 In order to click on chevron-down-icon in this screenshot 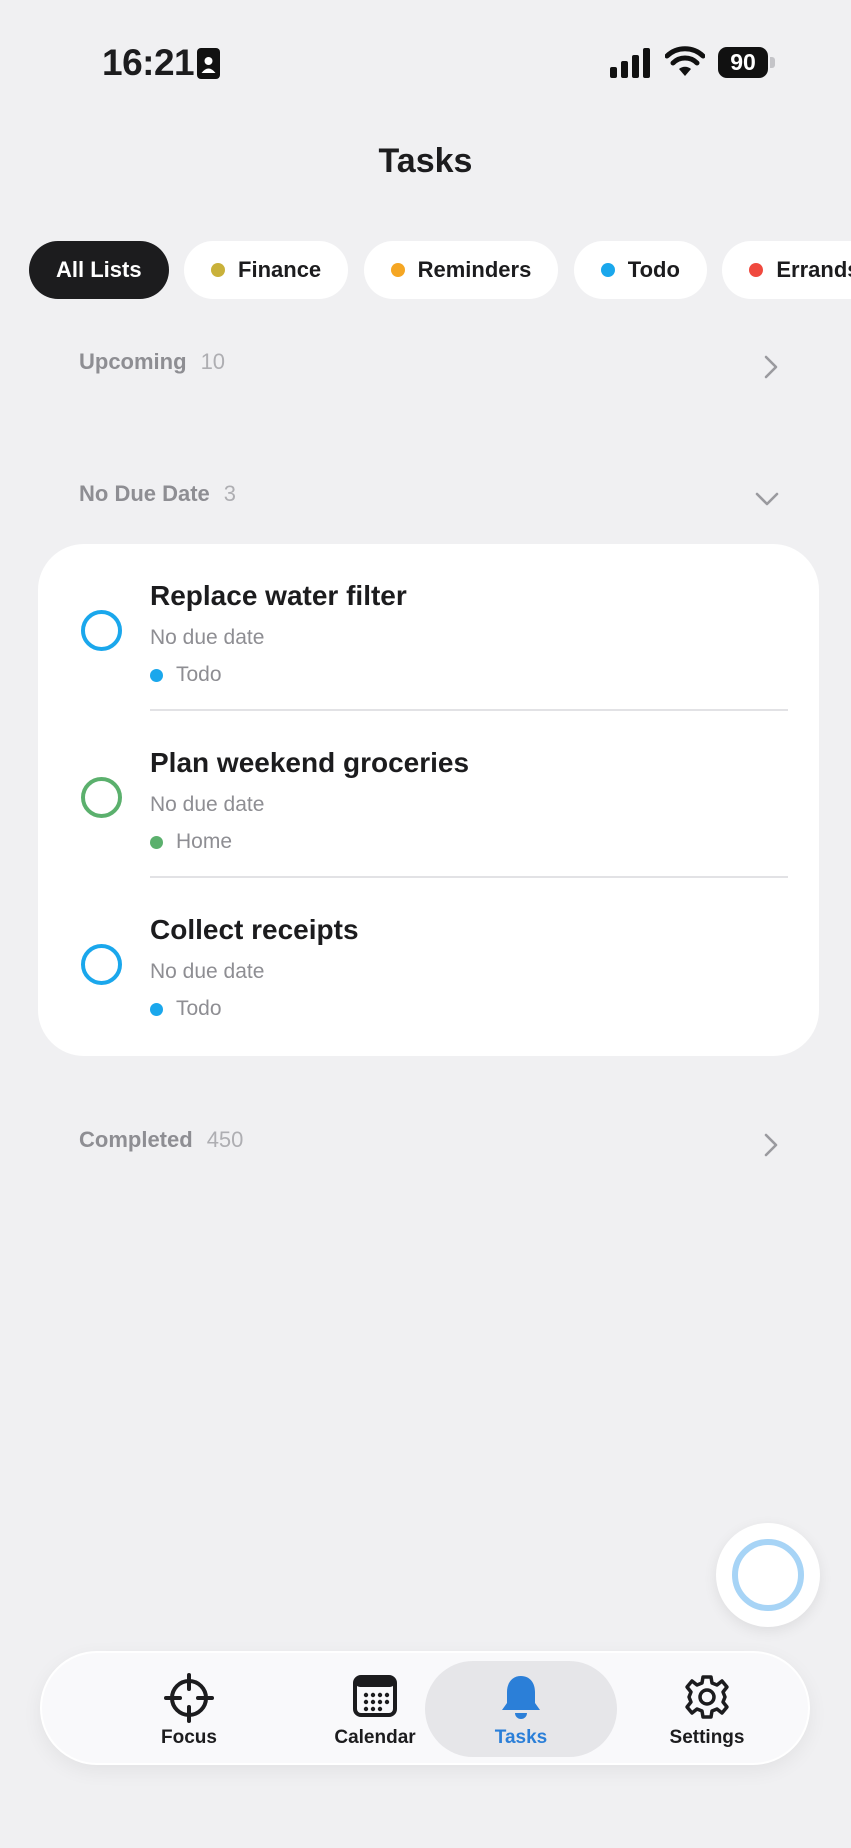, I will do `click(767, 499)`.